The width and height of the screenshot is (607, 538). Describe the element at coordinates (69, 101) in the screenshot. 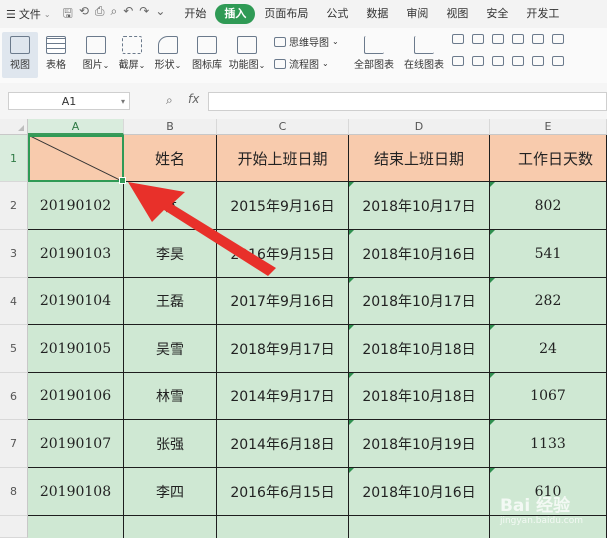

I see `name-box: A1 ▾` at that location.